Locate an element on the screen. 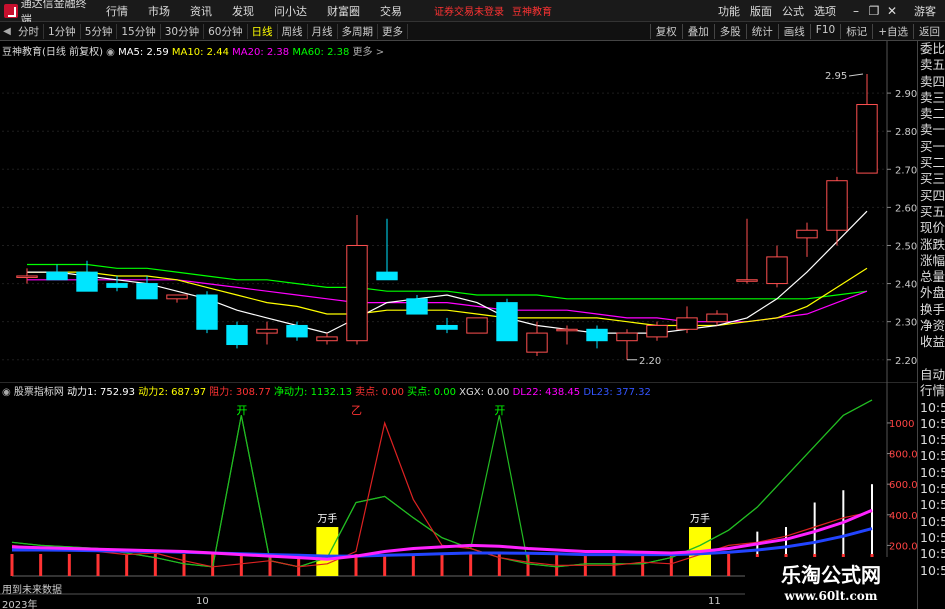 The width and height of the screenshot is (945, 609). tab-period-active: 日线 is located at coordinates (263, 31).